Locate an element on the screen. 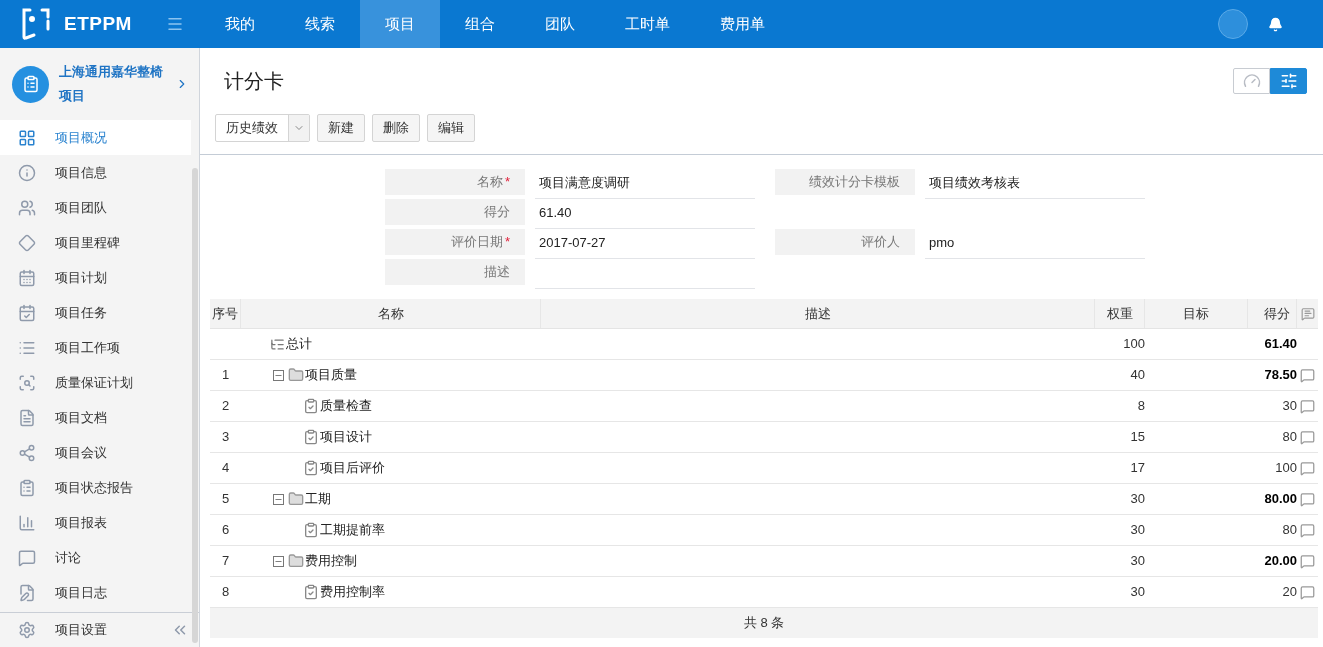  score-cell-text: 20 is located at coordinates (1289, 592).